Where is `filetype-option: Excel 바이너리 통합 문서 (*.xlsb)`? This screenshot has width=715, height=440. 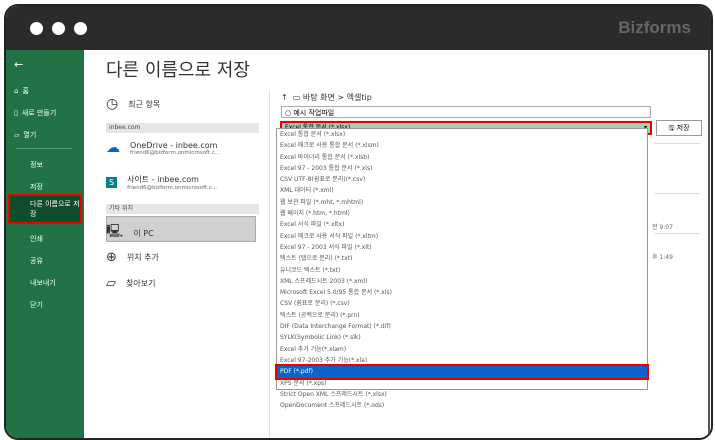
filetype-option: Excel 바이너리 통합 문서 (*.xlsb) is located at coordinates (462, 157).